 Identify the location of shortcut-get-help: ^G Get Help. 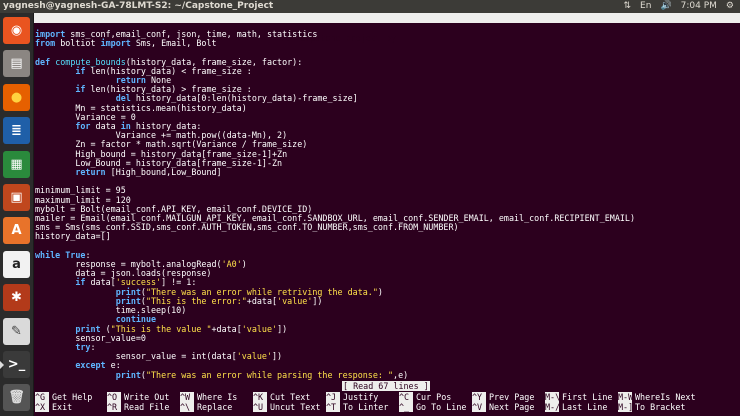
(63, 397).